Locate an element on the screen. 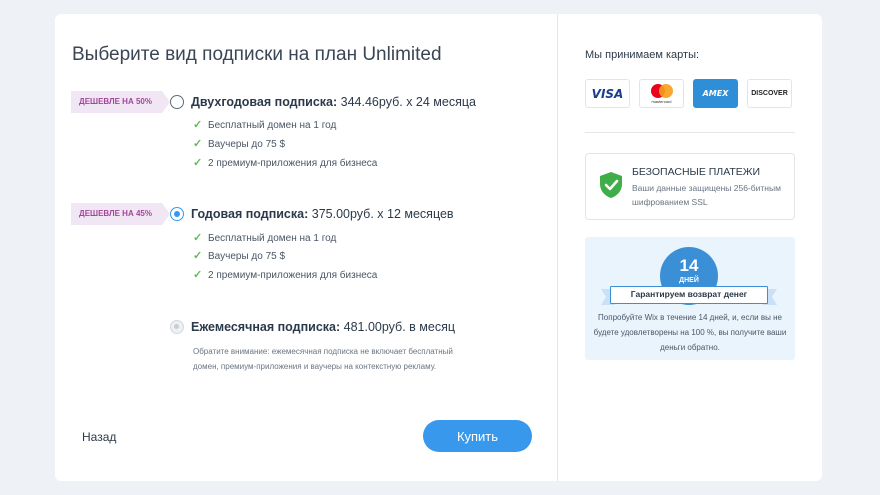 The width and height of the screenshot is (880, 495). plan-name: Двухгодовая подписка: is located at coordinates (264, 102).